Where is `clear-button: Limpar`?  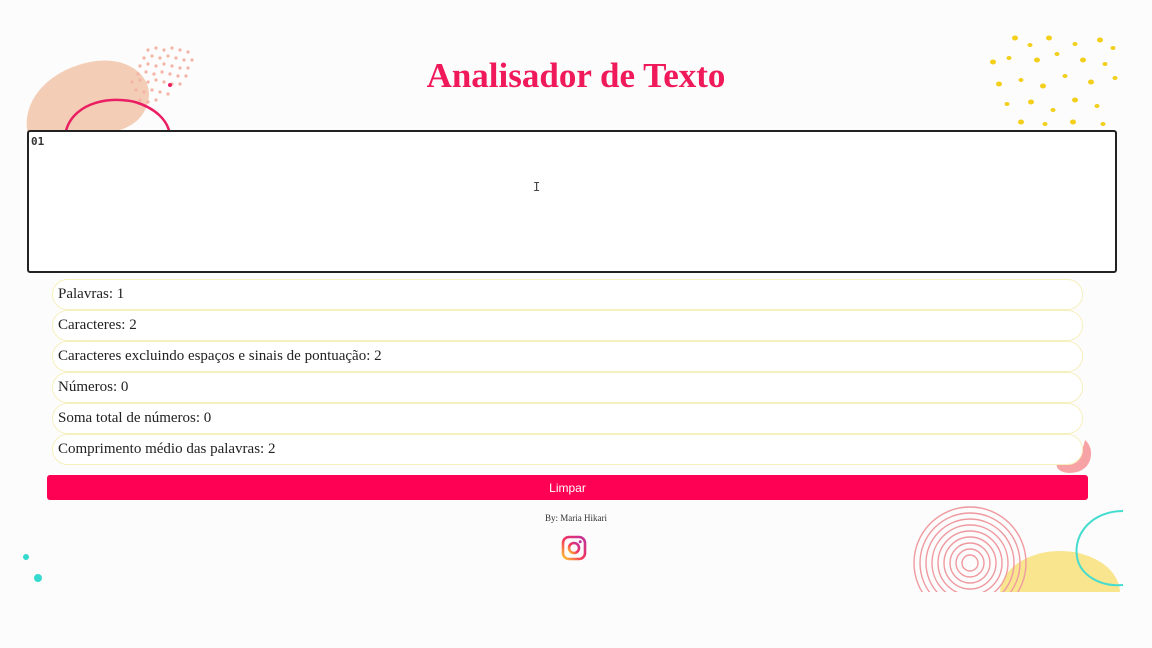
clear-button: Limpar is located at coordinates (567, 487).